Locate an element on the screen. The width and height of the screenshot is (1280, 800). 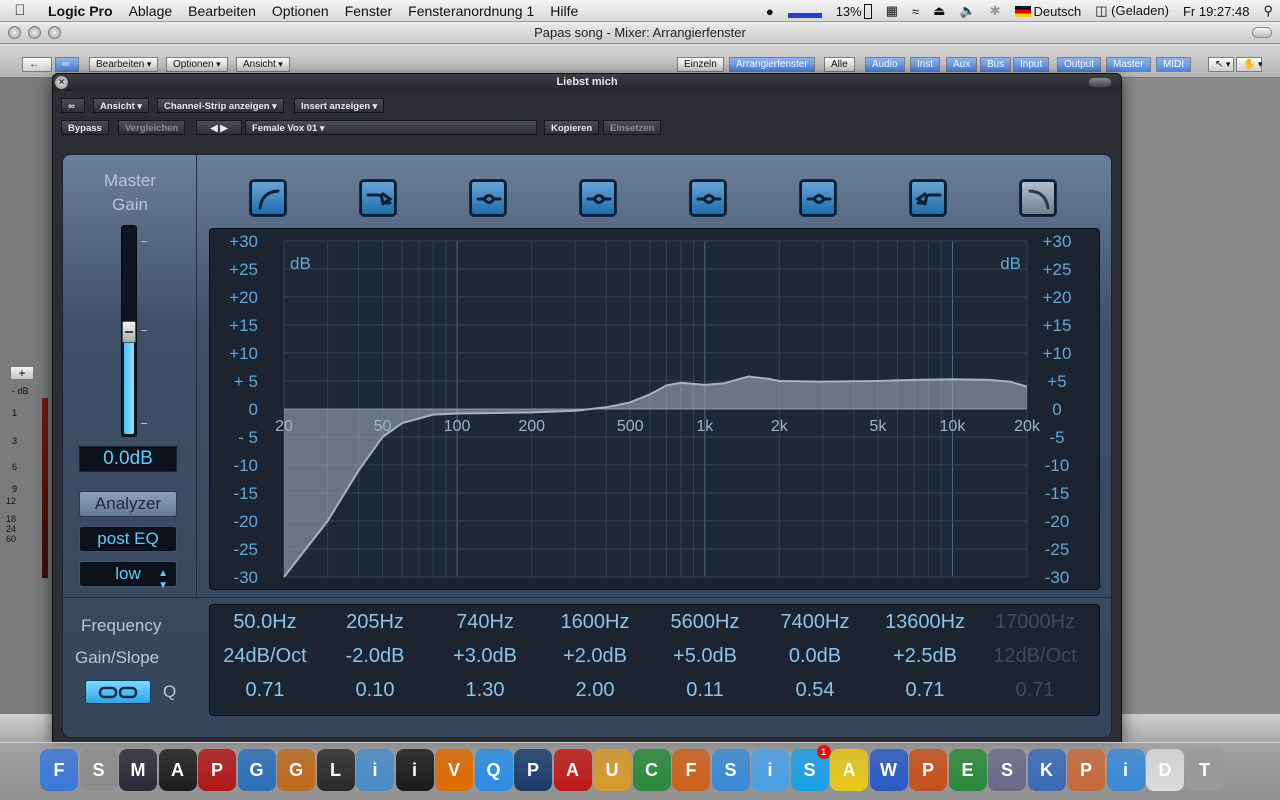
channel-strip-menu: Channel-Strip anzeigen is located at coordinates (220, 105).